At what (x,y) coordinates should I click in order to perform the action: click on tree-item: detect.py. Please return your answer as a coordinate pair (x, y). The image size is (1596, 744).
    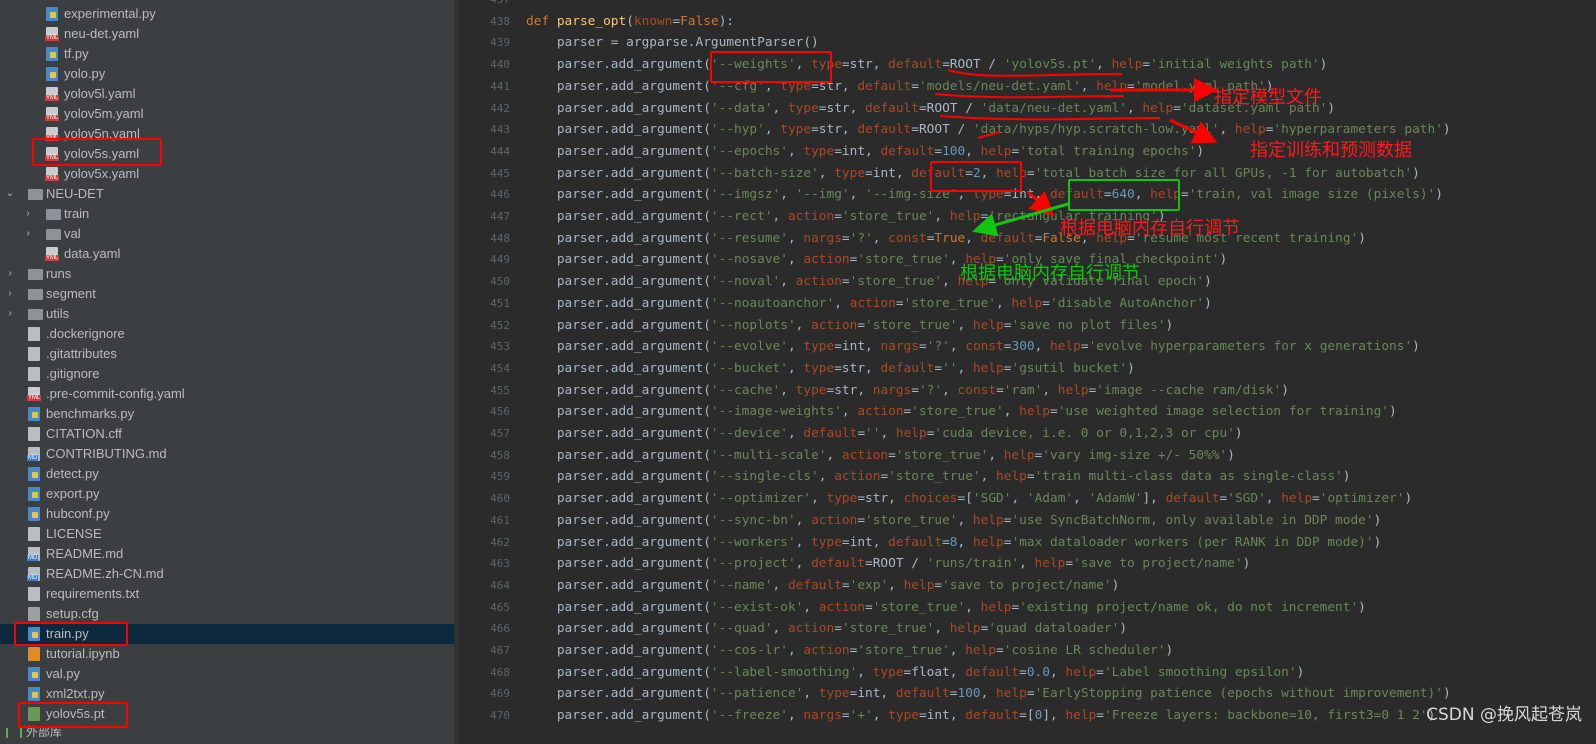
    Looking at the image, I should click on (227, 474).